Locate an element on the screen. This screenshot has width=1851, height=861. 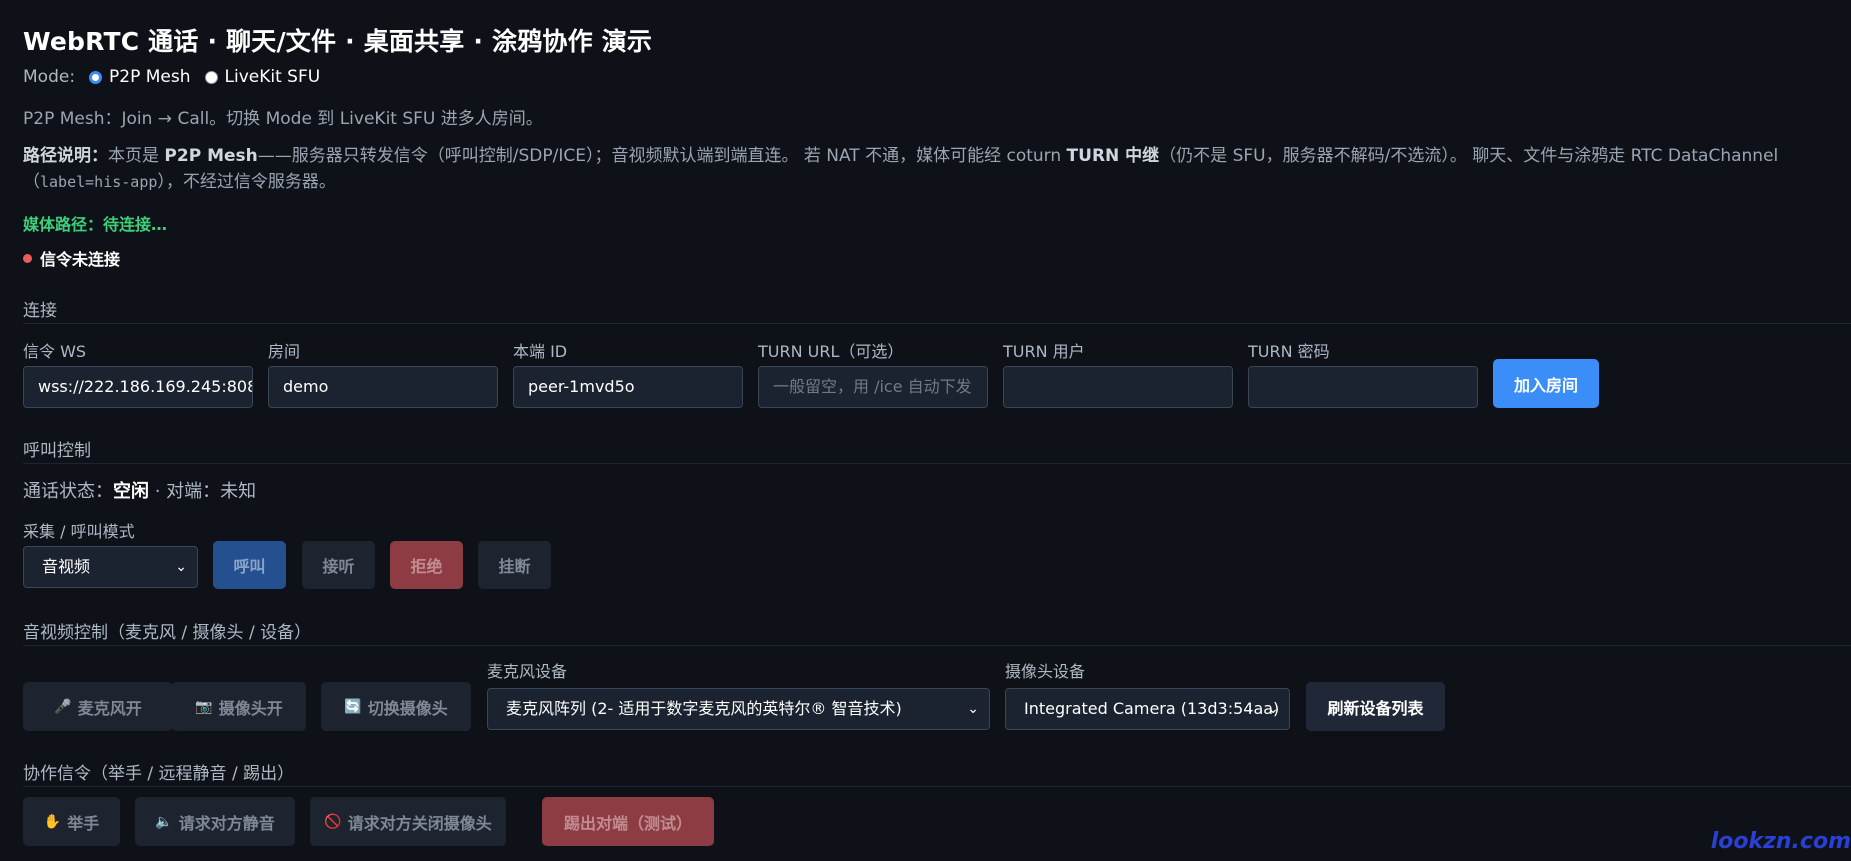
hand-icon: ✋ is located at coordinates (52, 821).